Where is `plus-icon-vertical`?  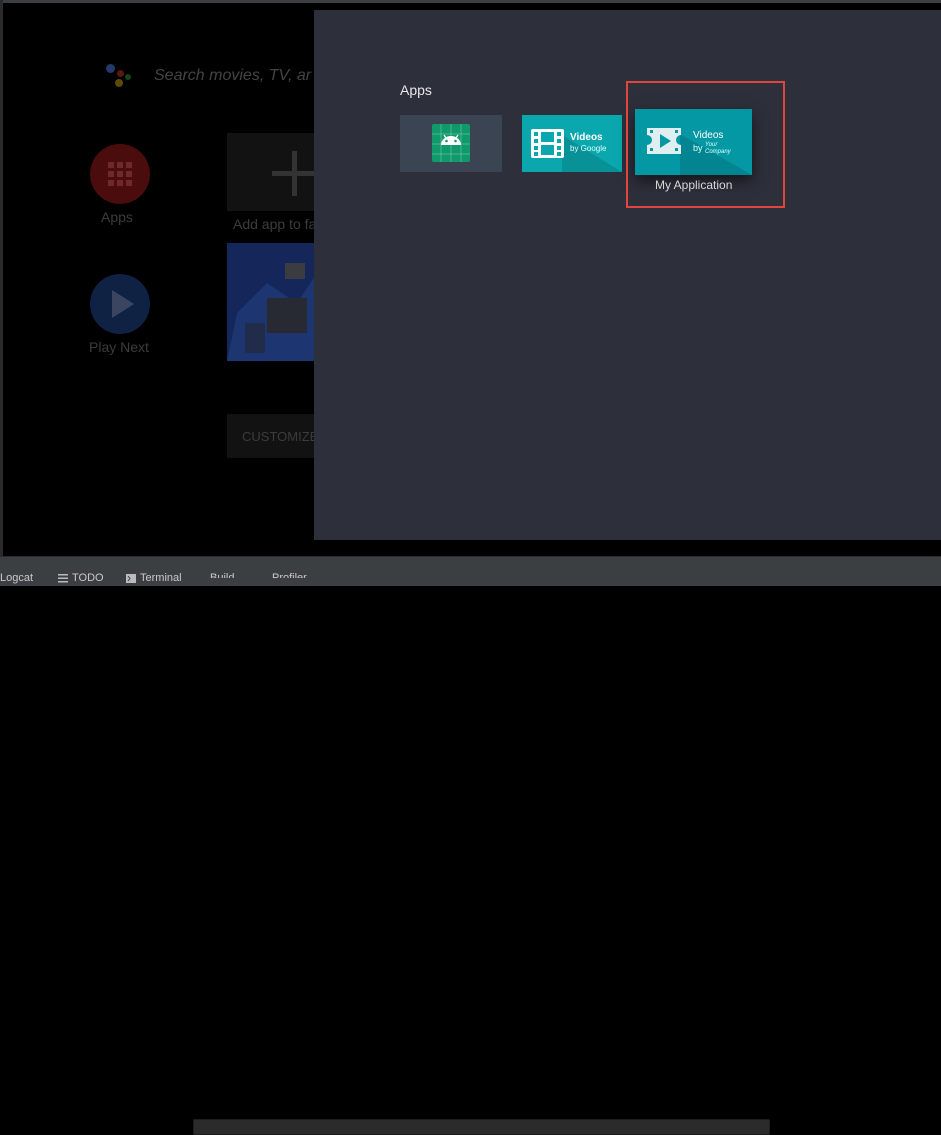 plus-icon-vertical is located at coordinates (294, 173).